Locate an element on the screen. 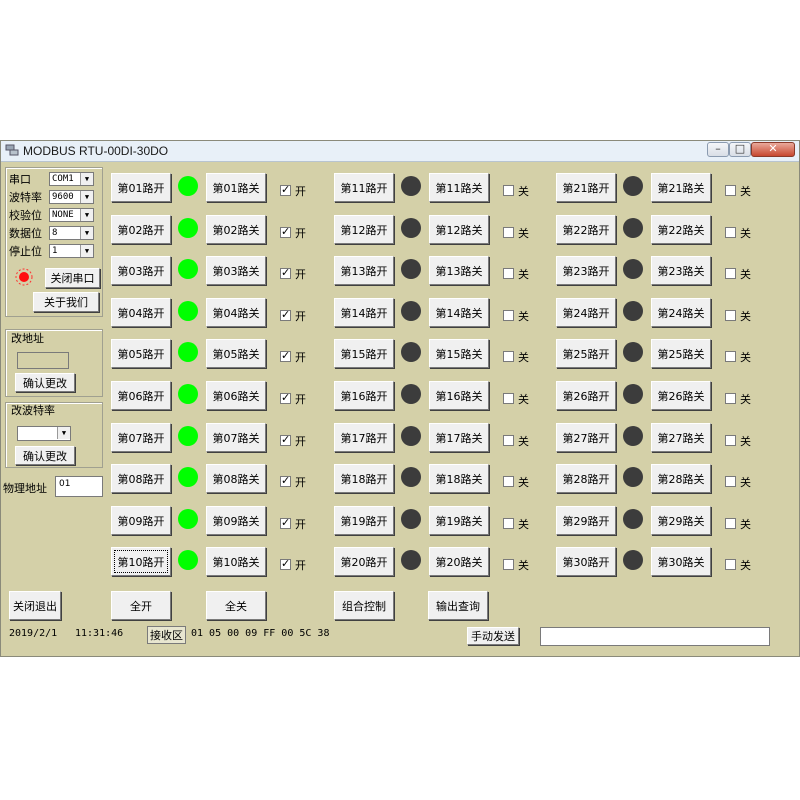  channel-close-button: 第14路关 is located at coordinates (459, 312).